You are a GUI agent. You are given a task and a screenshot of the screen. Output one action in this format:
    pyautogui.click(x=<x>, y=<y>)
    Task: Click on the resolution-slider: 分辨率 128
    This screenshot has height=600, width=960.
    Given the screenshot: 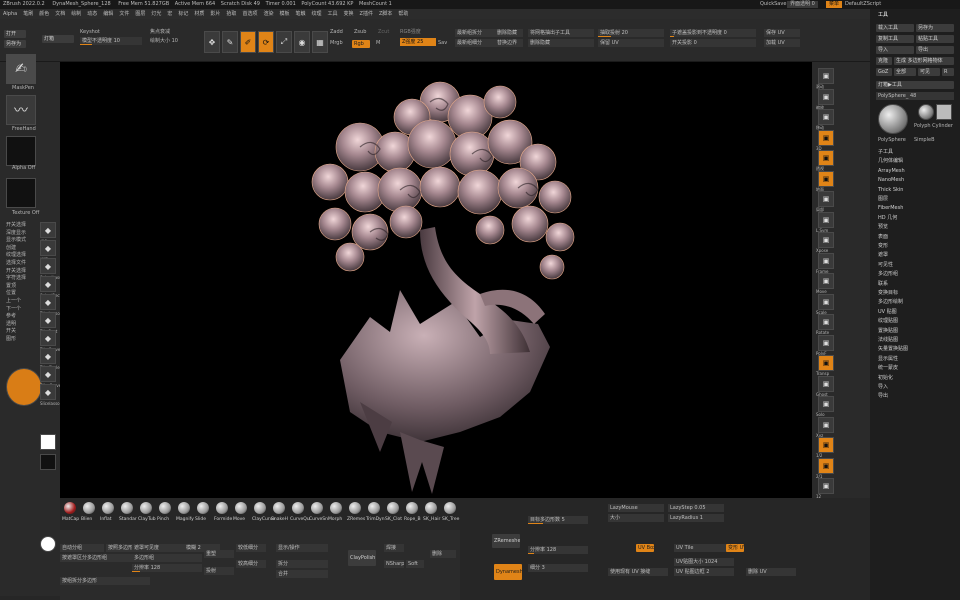 What is the action you would take?
    pyautogui.click(x=167, y=568)
    